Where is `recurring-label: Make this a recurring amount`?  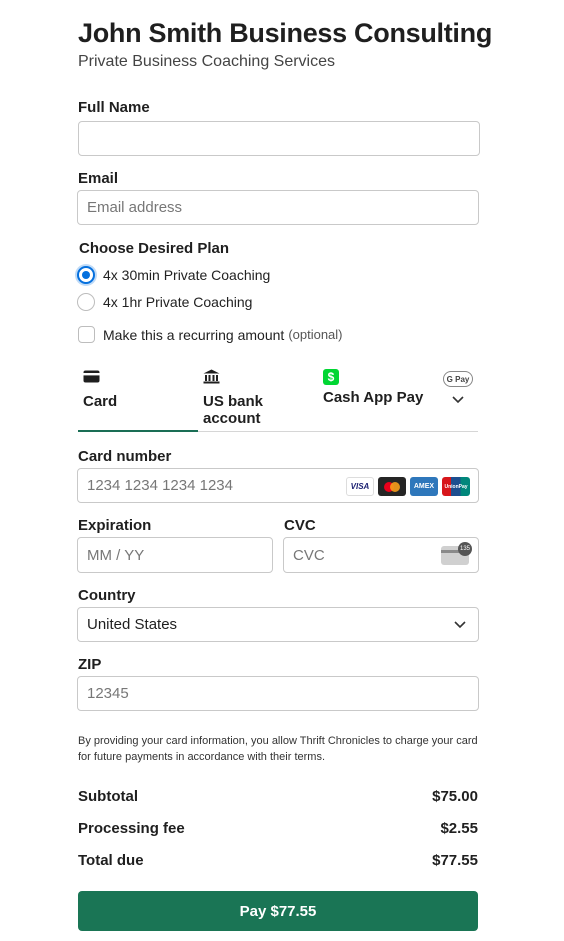
recurring-label: Make this a recurring amount is located at coordinates (194, 334).